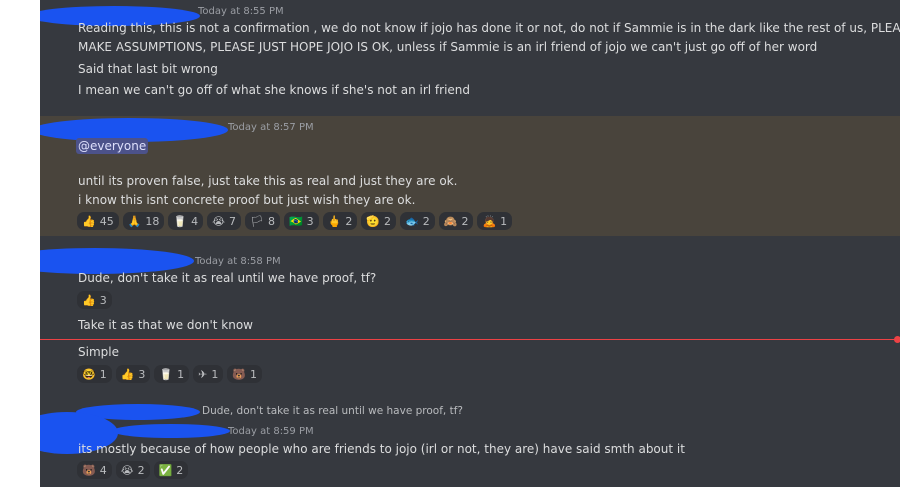  I want to click on new-messages-divider, so click(469, 339).